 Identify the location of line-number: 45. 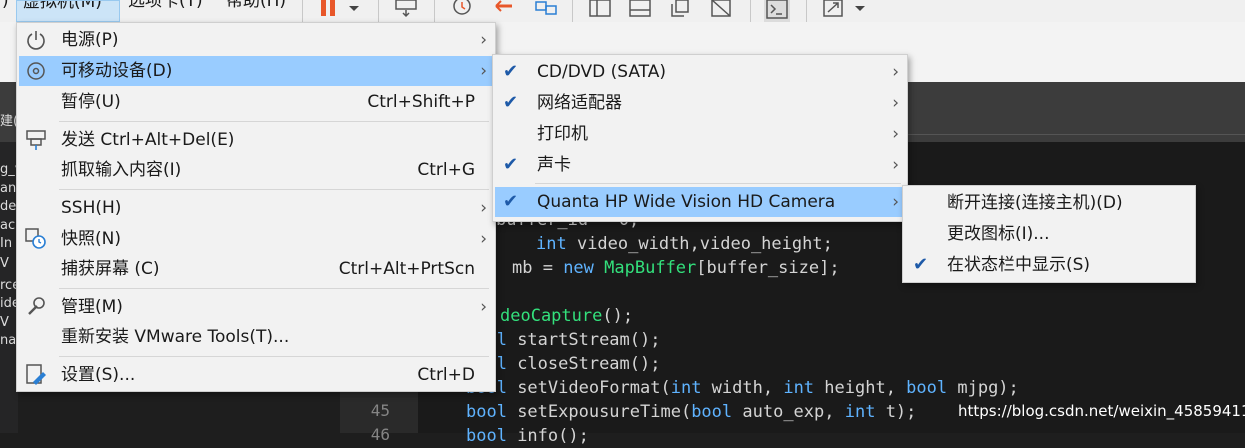
(380, 410).